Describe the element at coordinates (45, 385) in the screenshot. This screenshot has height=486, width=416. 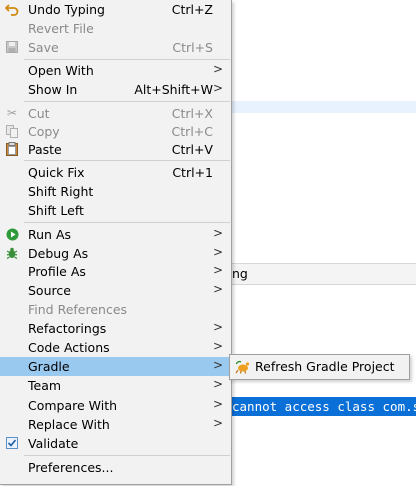
I see `menu-item-label: Team` at that location.